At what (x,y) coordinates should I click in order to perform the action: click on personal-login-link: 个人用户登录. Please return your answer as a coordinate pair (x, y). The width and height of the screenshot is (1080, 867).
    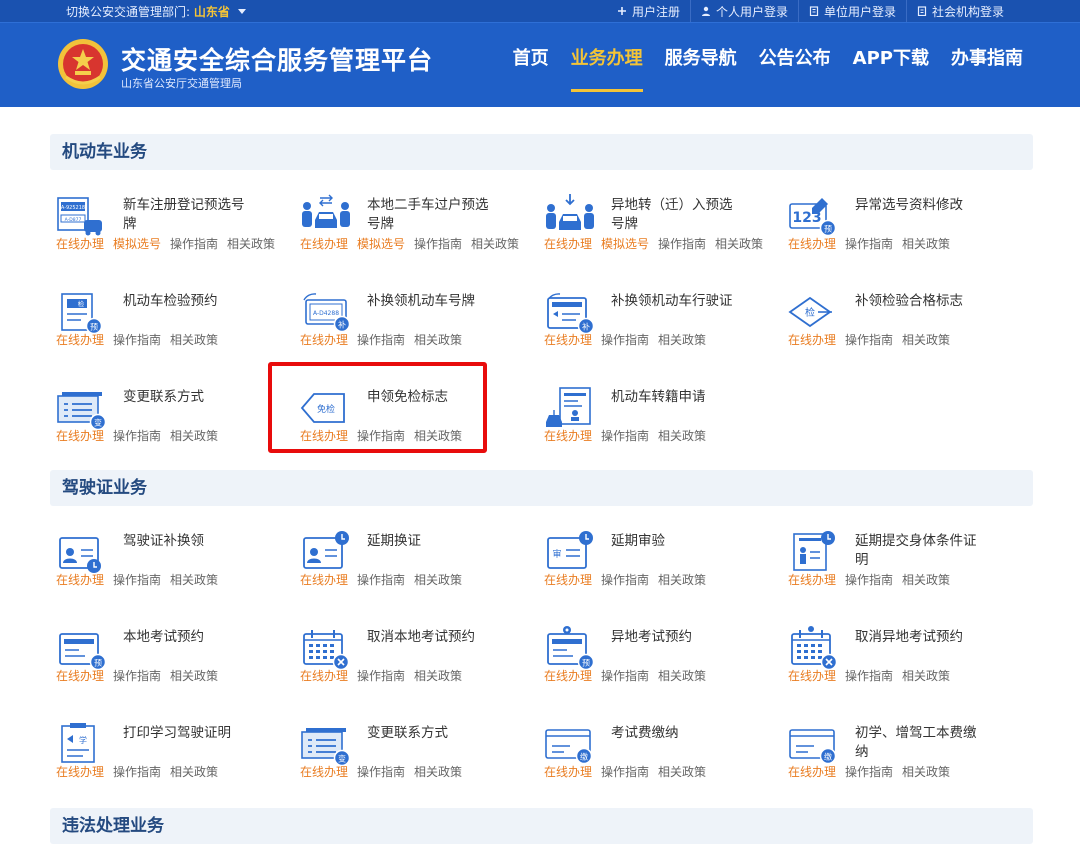
    Looking at the image, I should click on (743, 11).